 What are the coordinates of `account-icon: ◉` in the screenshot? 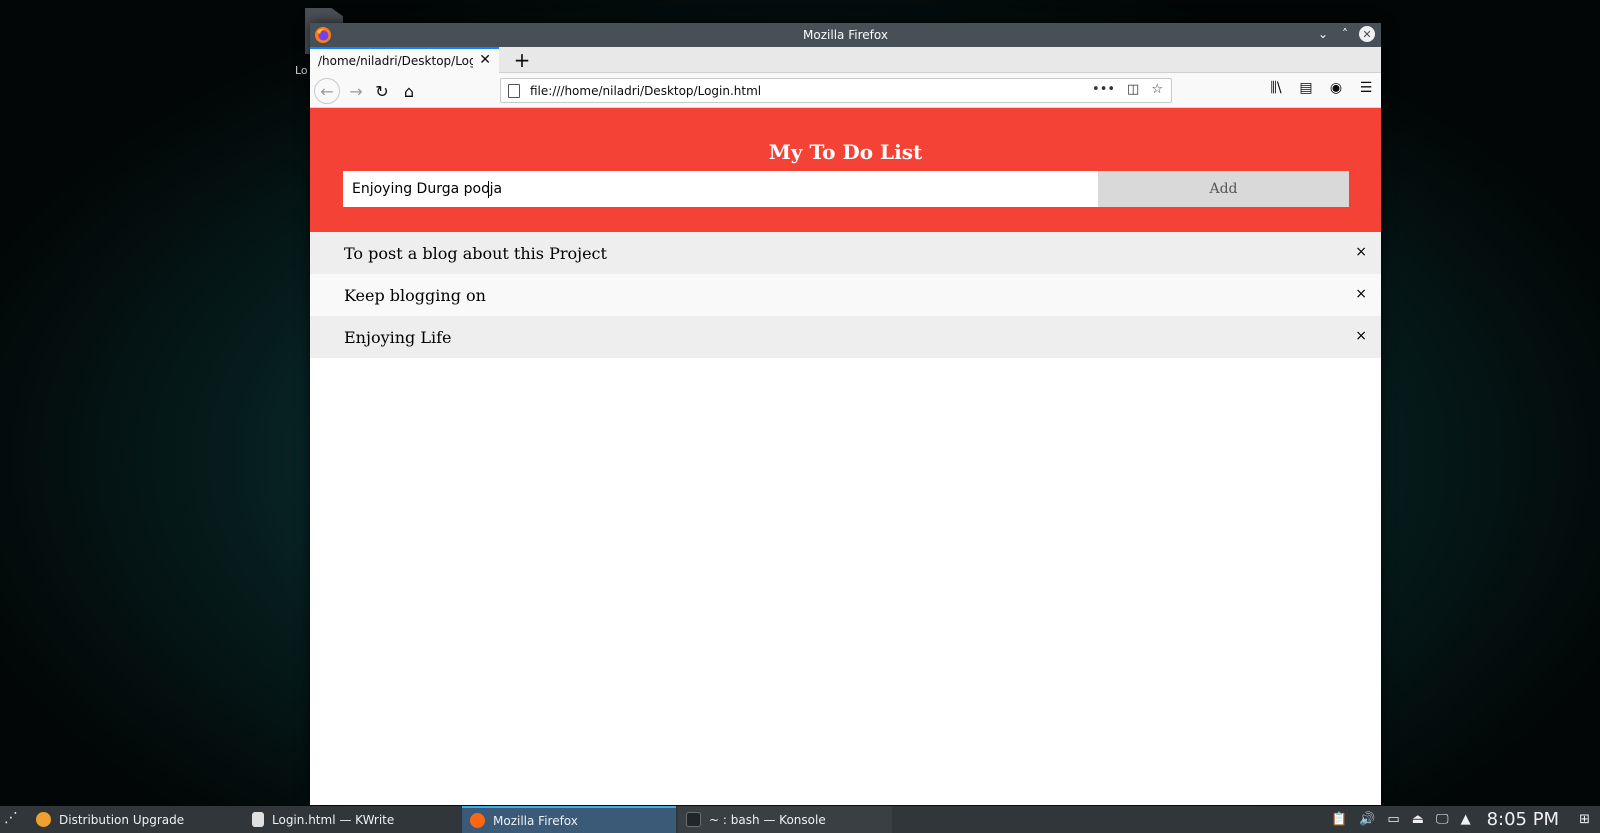 It's located at (1336, 88).